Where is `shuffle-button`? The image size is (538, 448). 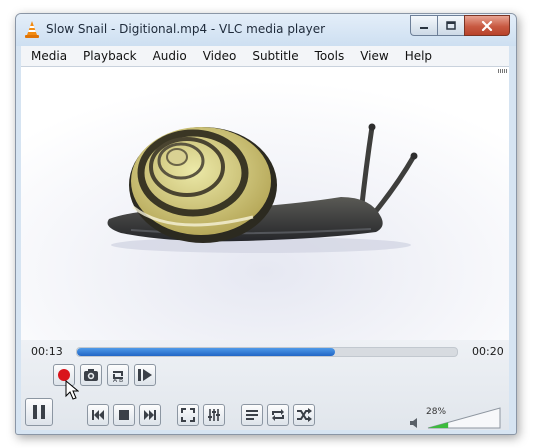
shuffle-button is located at coordinates (304, 415).